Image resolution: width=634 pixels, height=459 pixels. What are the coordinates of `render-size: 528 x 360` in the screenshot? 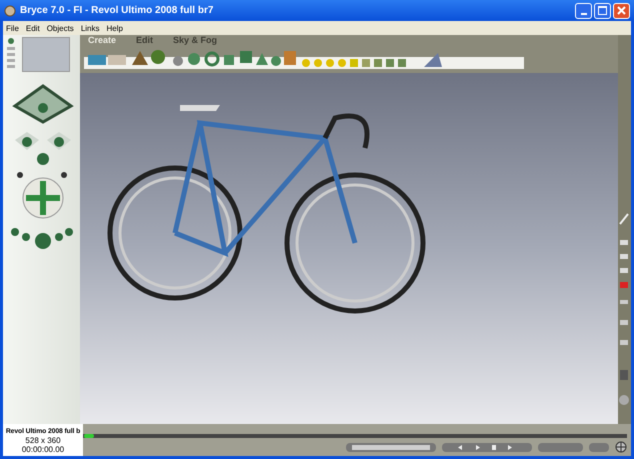 It's located at (43, 440).